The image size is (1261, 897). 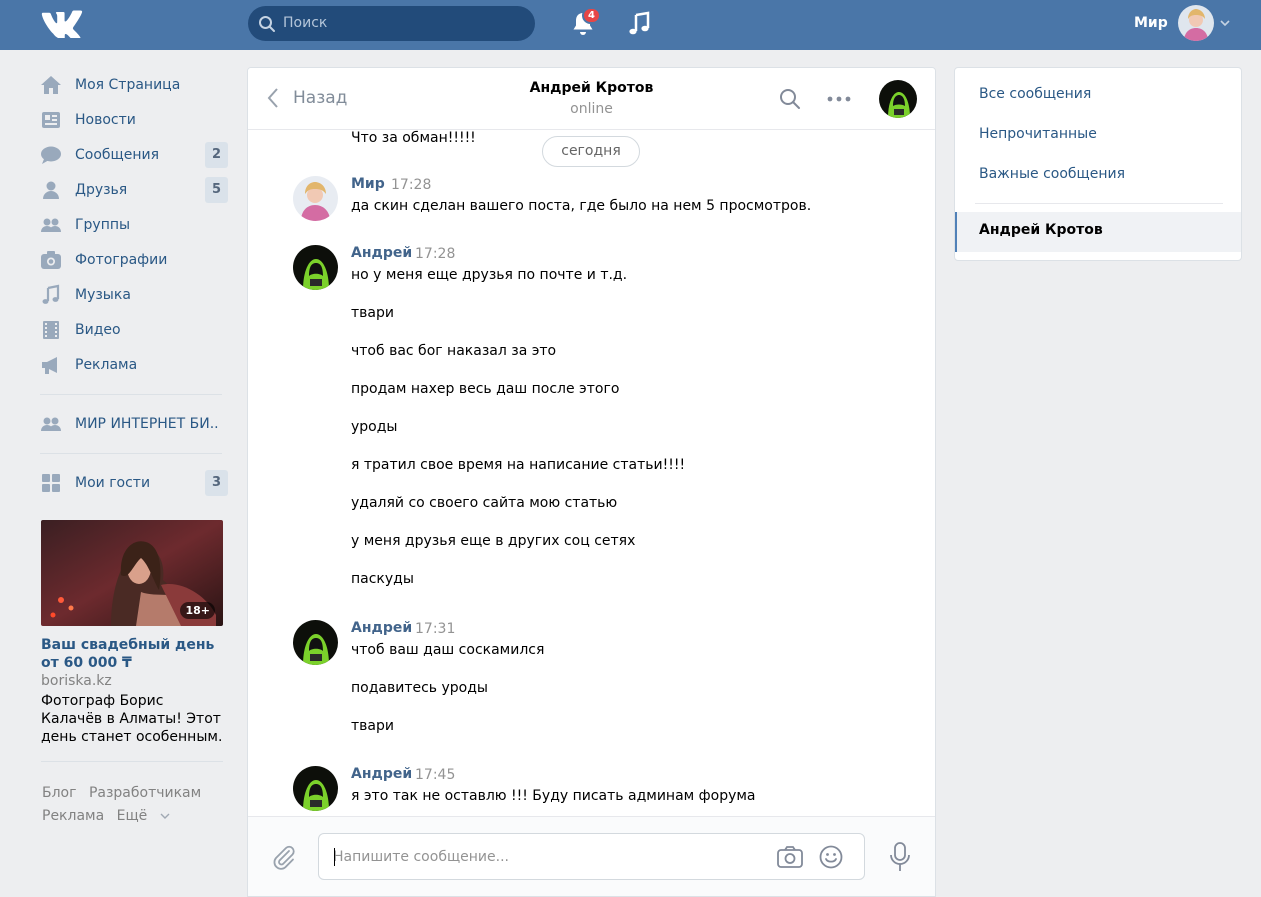 I want to click on sidebar-item-my-page: Моя Страница, so click(x=135, y=84).